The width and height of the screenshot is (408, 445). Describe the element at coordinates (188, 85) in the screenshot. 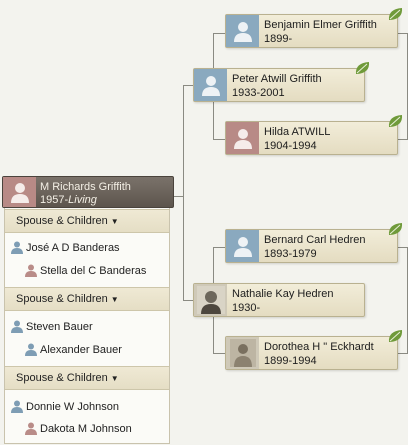

I see `connector-father` at that location.